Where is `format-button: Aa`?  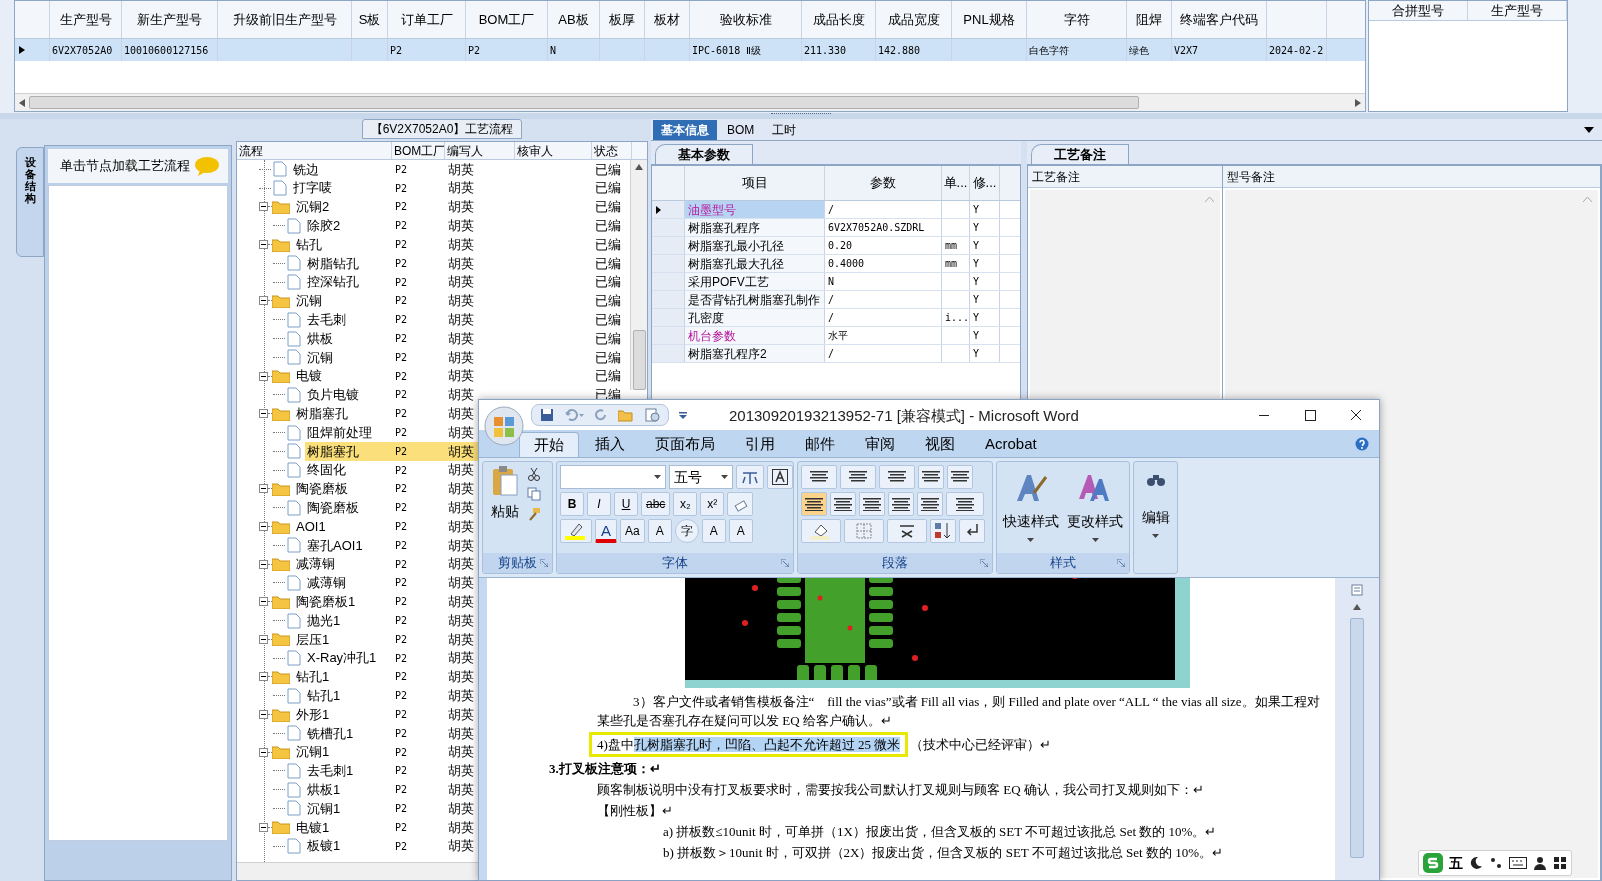 format-button: Aa is located at coordinates (632, 531).